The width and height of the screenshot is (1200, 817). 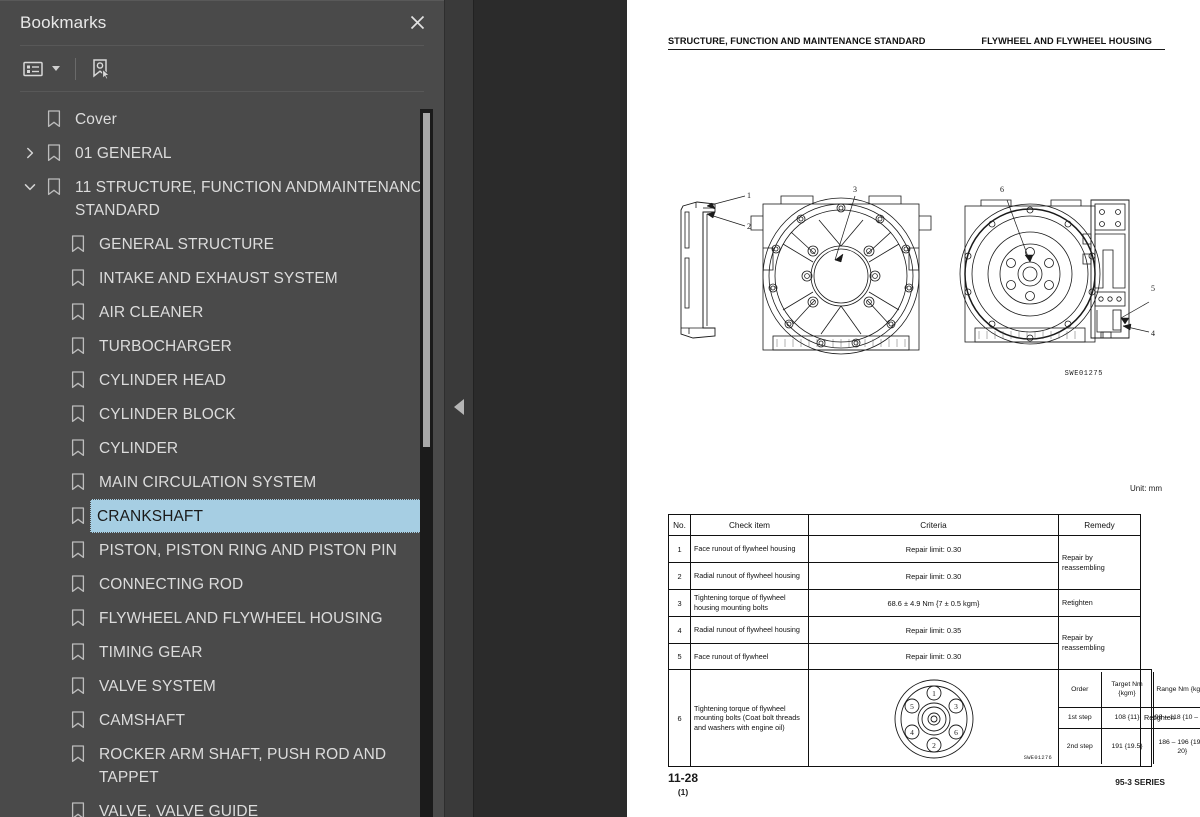 I want to click on running-header-right: FLYWHEEL AND FLYWHEEL HOUSING, so click(x=1066, y=41).